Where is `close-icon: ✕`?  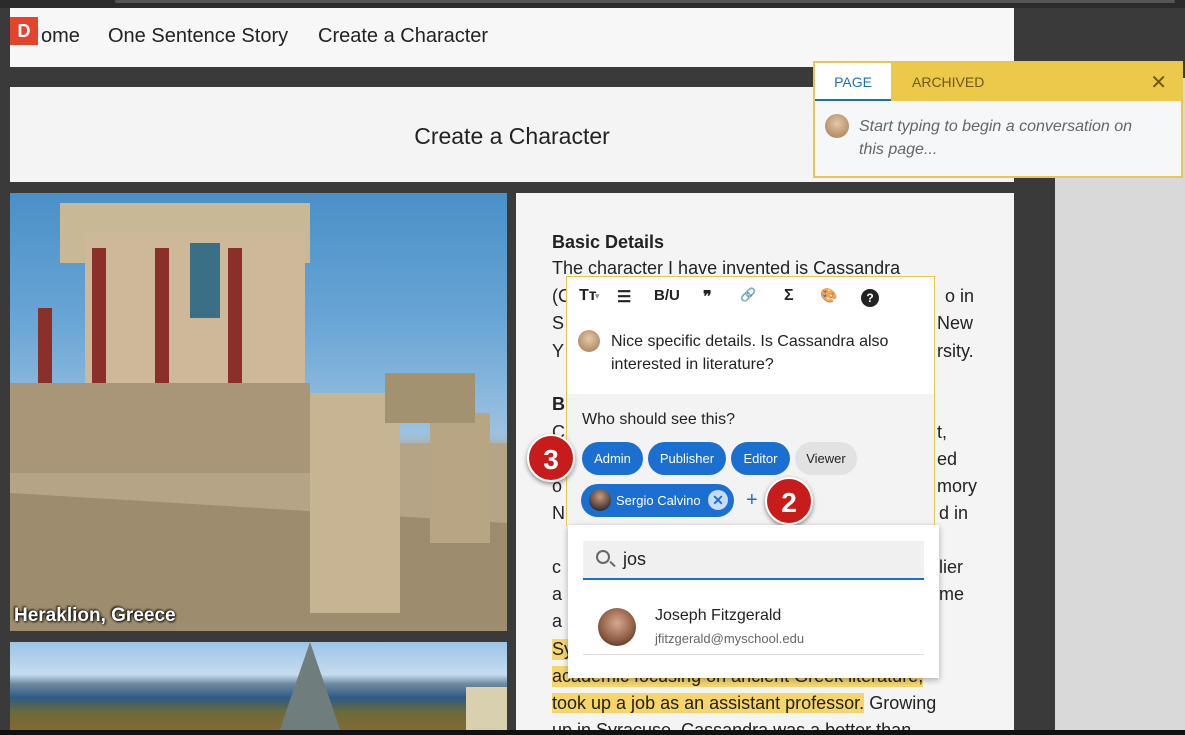 close-icon: ✕ is located at coordinates (1158, 82).